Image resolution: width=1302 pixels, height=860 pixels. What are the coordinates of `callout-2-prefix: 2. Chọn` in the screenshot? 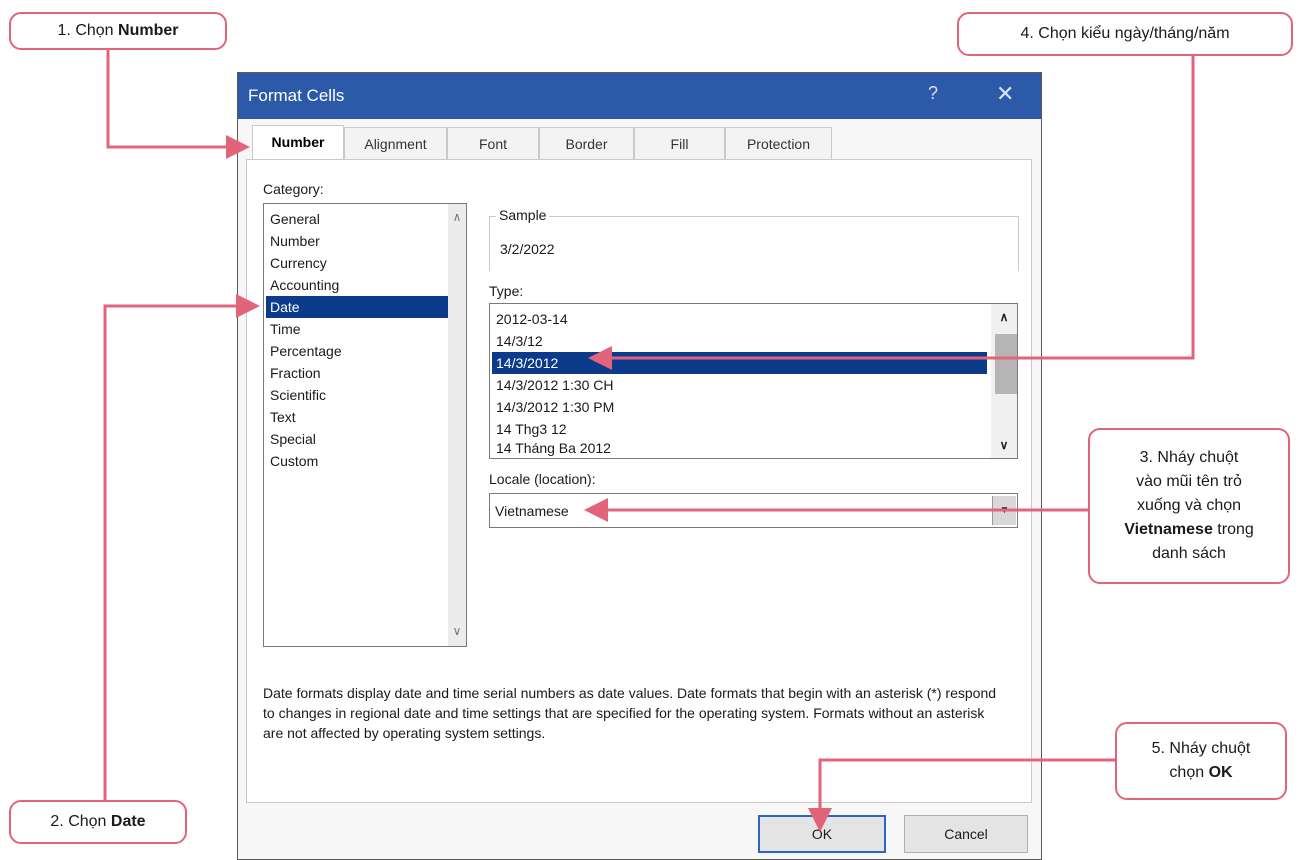 It's located at (80, 821).